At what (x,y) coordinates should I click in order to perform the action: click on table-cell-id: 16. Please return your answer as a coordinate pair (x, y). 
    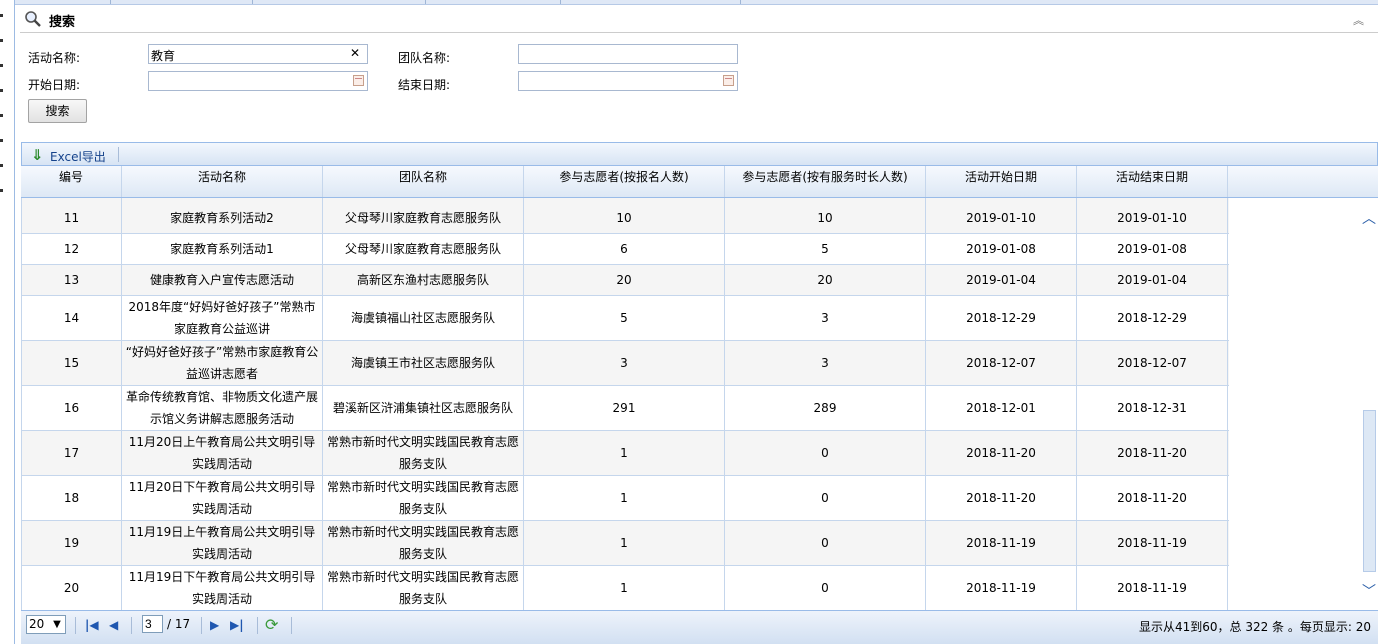
    Looking at the image, I should click on (71, 408).